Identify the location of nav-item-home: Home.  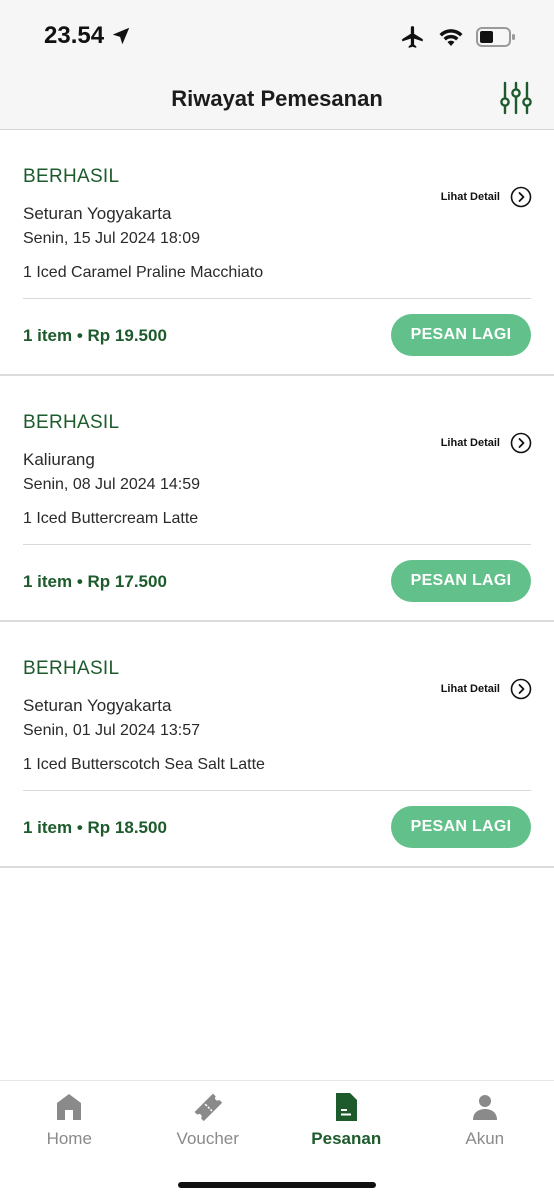
(69, 1140).